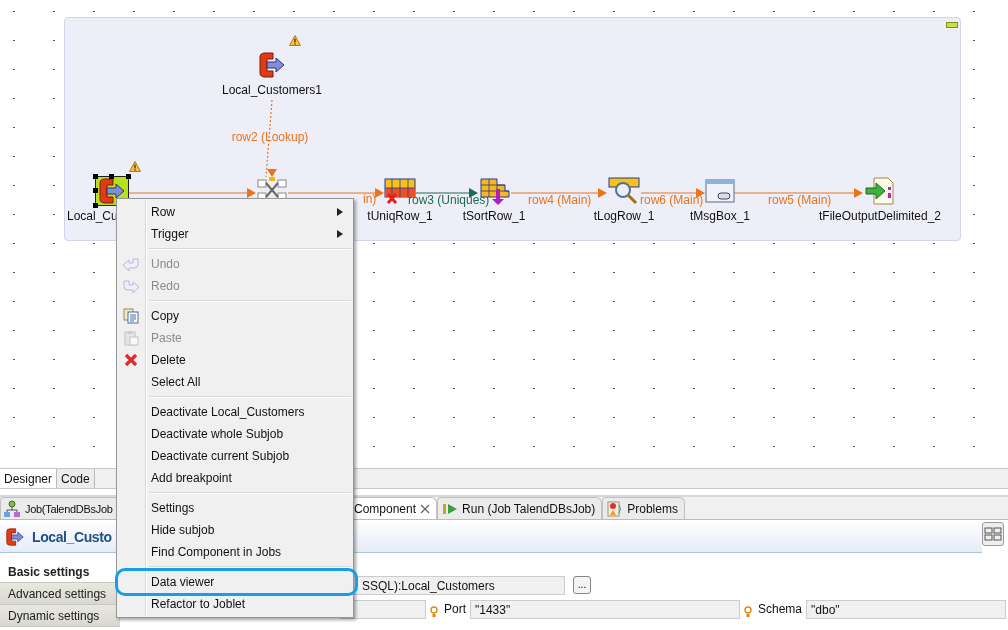 The image size is (1008, 630). Describe the element at coordinates (76, 478) in the screenshot. I see `editor-tab: Code` at that location.